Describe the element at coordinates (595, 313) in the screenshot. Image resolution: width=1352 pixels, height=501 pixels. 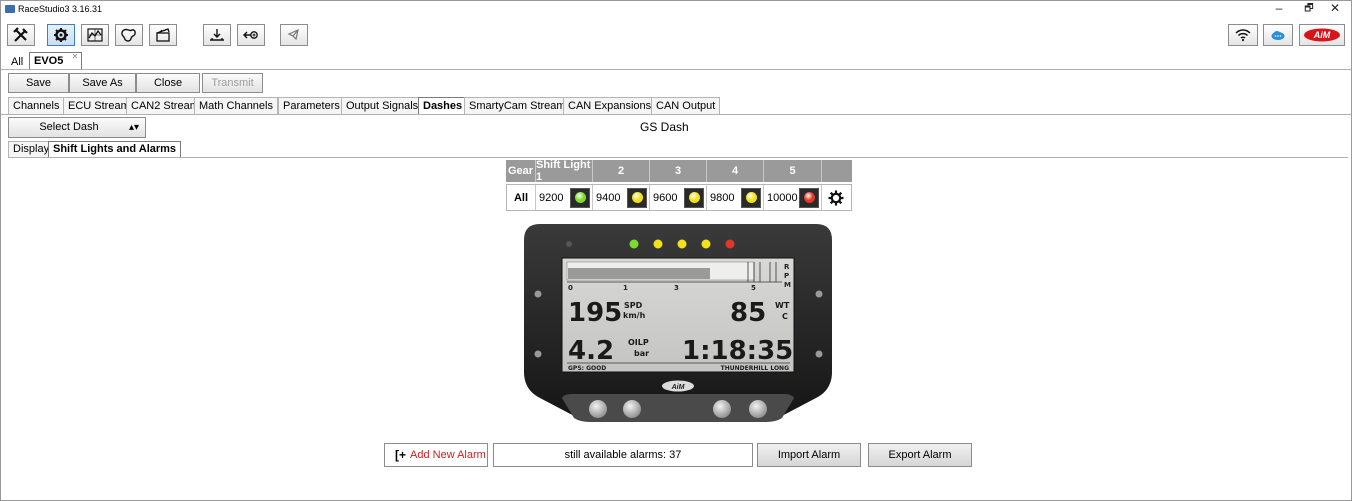
I see `speed-value: 195` at that location.